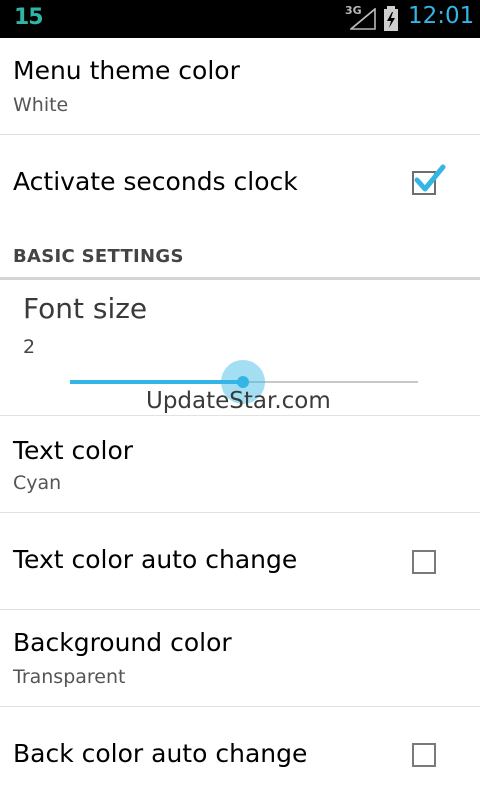 Image resolution: width=480 pixels, height=800 pixels. I want to click on status-clock: 12:01, so click(441, 16).